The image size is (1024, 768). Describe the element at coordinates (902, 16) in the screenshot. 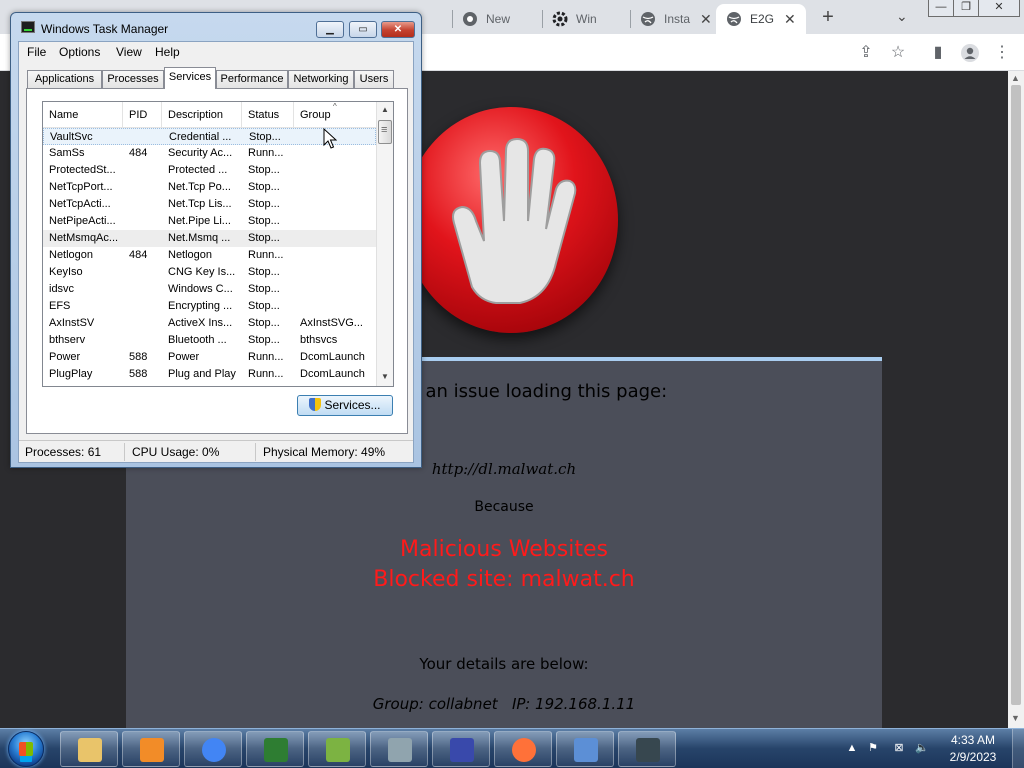

I see `tab-search-chevron-icon: ⌄` at that location.